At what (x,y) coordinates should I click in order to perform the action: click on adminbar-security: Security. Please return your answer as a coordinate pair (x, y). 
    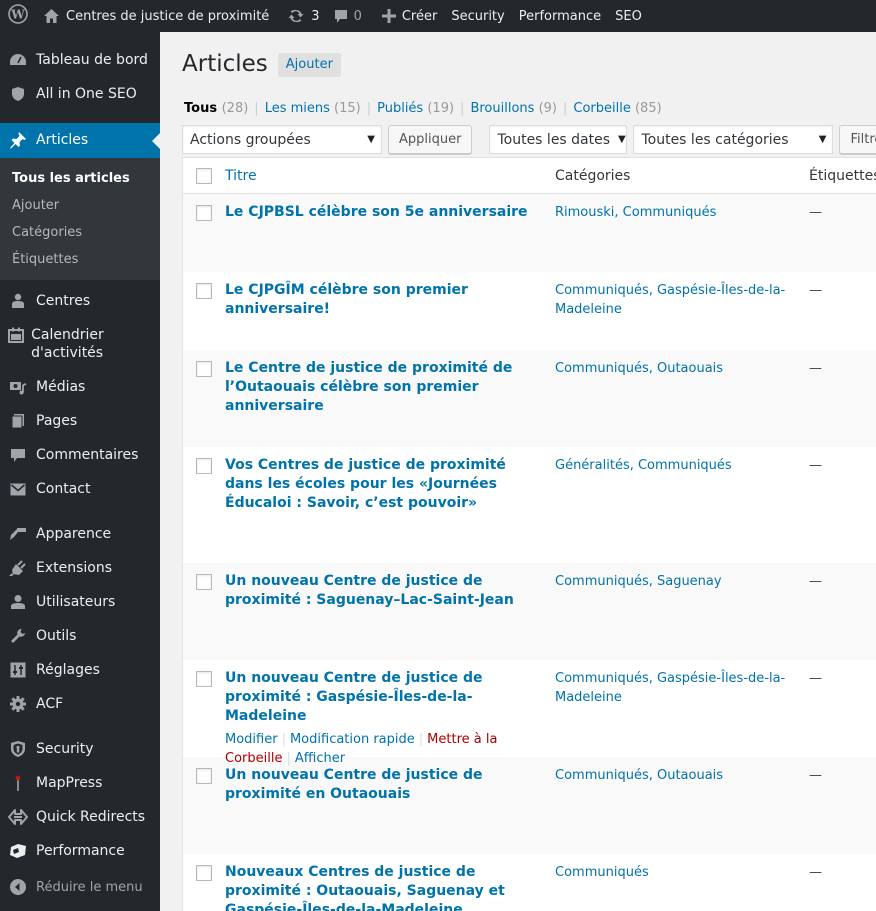
    Looking at the image, I should click on (477, 16).